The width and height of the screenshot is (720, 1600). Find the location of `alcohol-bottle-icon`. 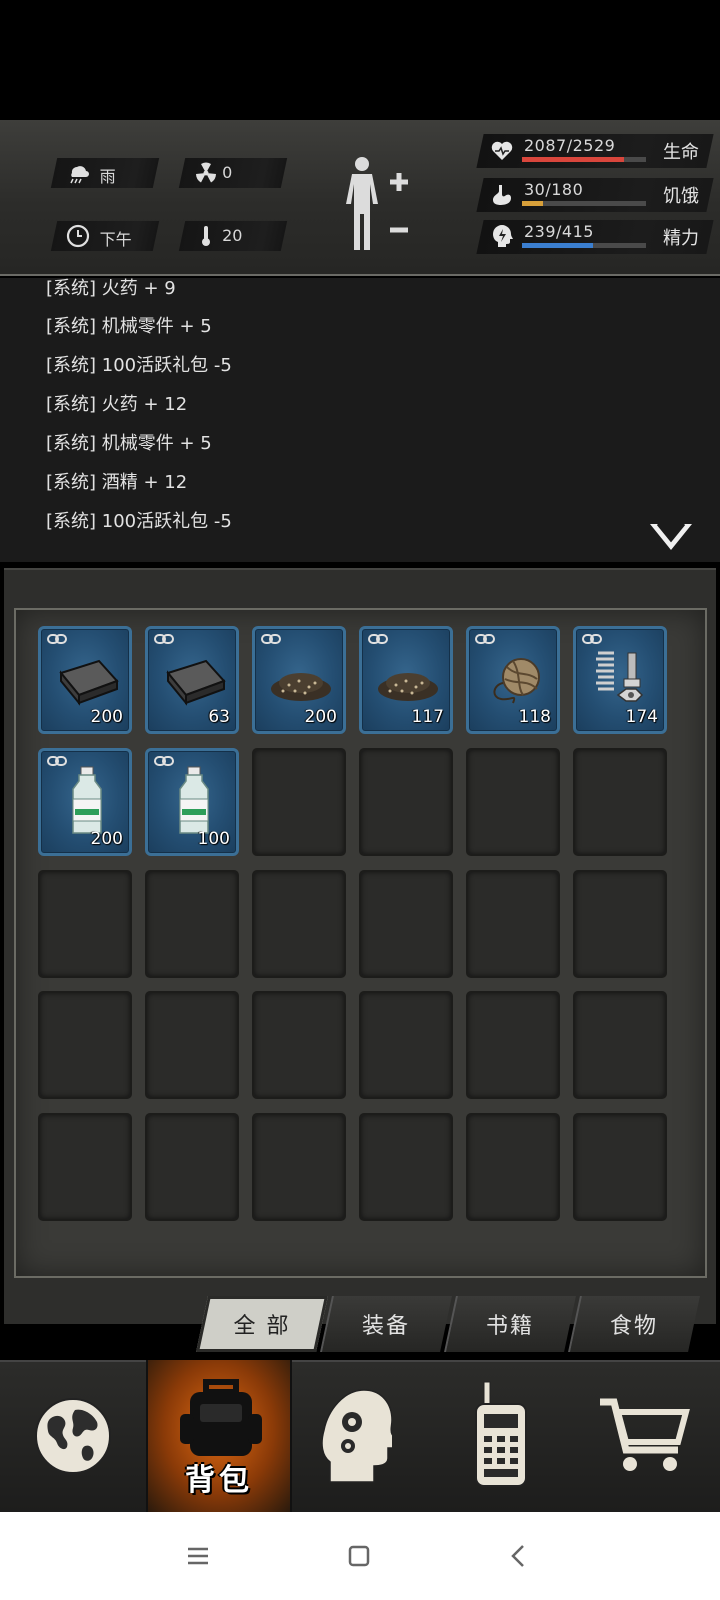

alcohol-bottle-icon is located at coordinates (87, 800).